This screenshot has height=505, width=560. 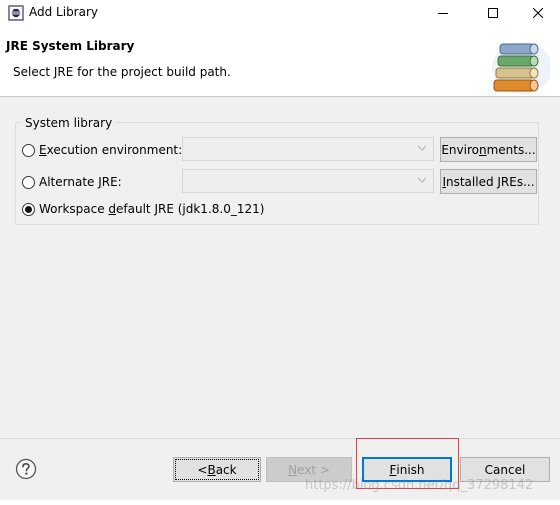 What do you see at coordinates (28, 182) in the screenshot?
I see `alternate-jre-radio` at bounding box center [28, 182].